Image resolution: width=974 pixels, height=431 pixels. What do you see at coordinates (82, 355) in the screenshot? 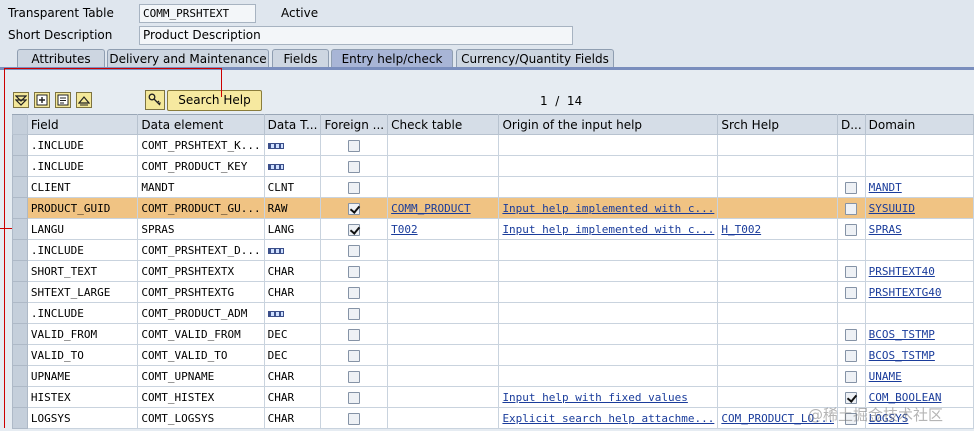
I see `cell-field: VALID_TO` at bounding box center [82, 355].